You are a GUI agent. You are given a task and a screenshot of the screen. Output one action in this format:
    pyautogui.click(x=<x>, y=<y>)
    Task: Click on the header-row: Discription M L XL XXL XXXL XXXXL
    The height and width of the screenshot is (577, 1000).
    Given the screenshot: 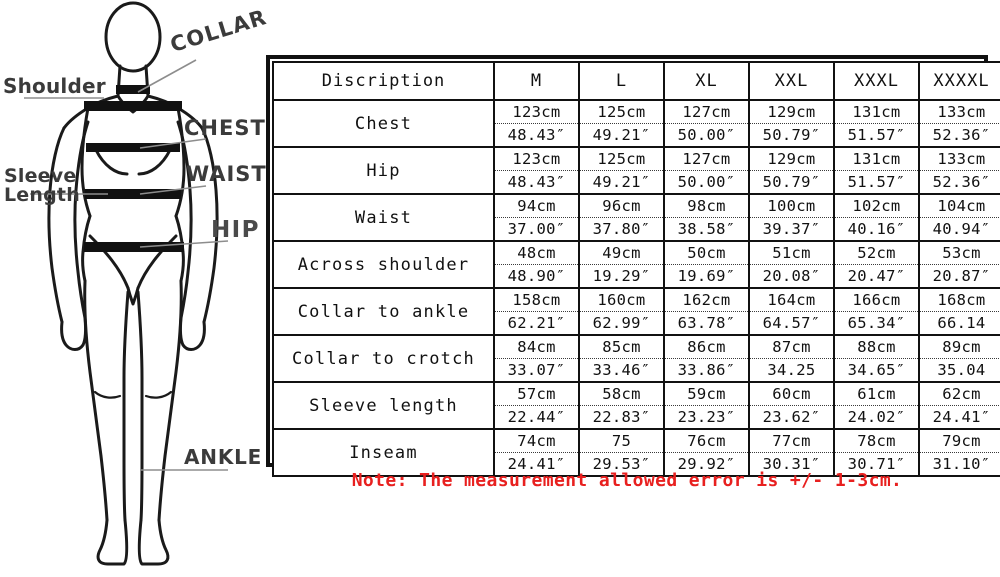 What is the action you would take?
    pyautogui.click(x=636, y=81)
    